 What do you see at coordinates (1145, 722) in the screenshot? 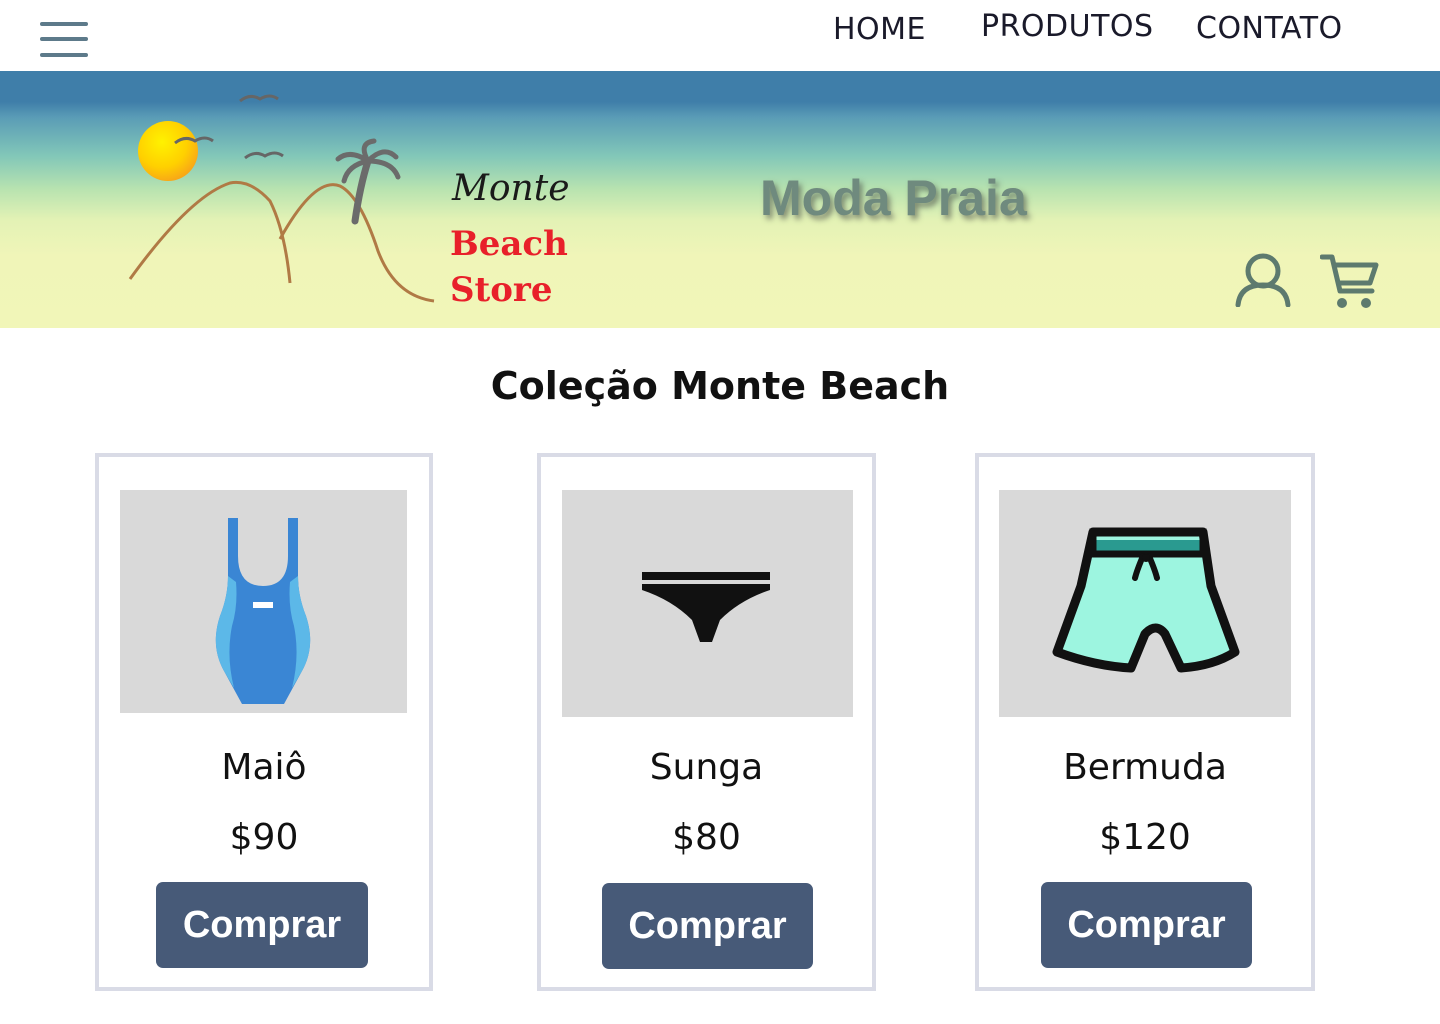
I see `product-card-bermuda: Bermuda $120 Comprar` at bounding box center [1145, 722].